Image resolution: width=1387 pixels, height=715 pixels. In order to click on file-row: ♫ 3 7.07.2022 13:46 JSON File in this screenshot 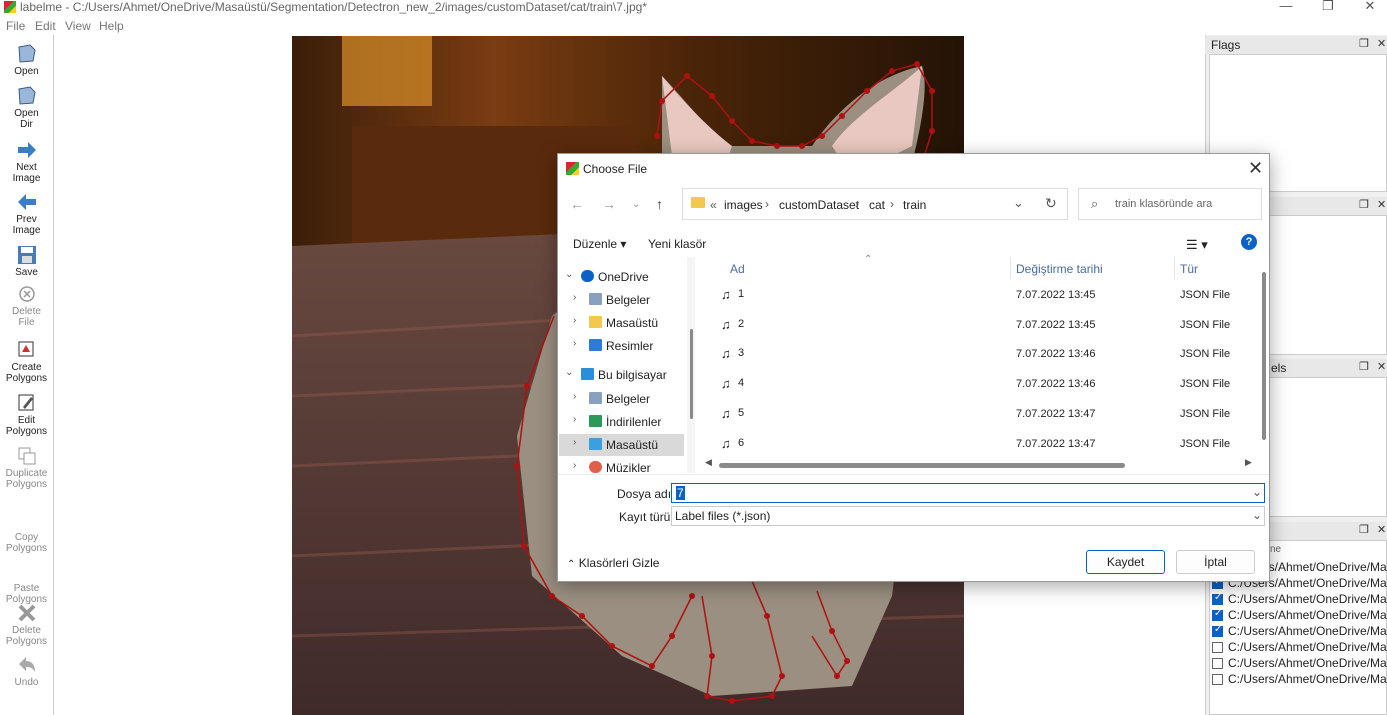, I will do `click(988, 358)`.